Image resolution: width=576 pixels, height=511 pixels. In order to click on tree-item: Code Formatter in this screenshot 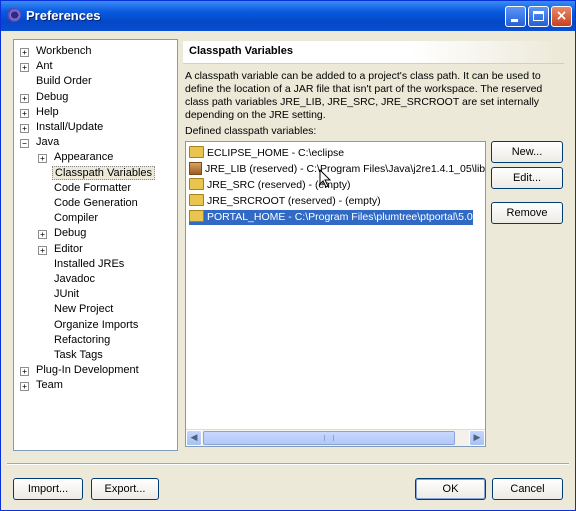, I will do `click(92, 188)`.